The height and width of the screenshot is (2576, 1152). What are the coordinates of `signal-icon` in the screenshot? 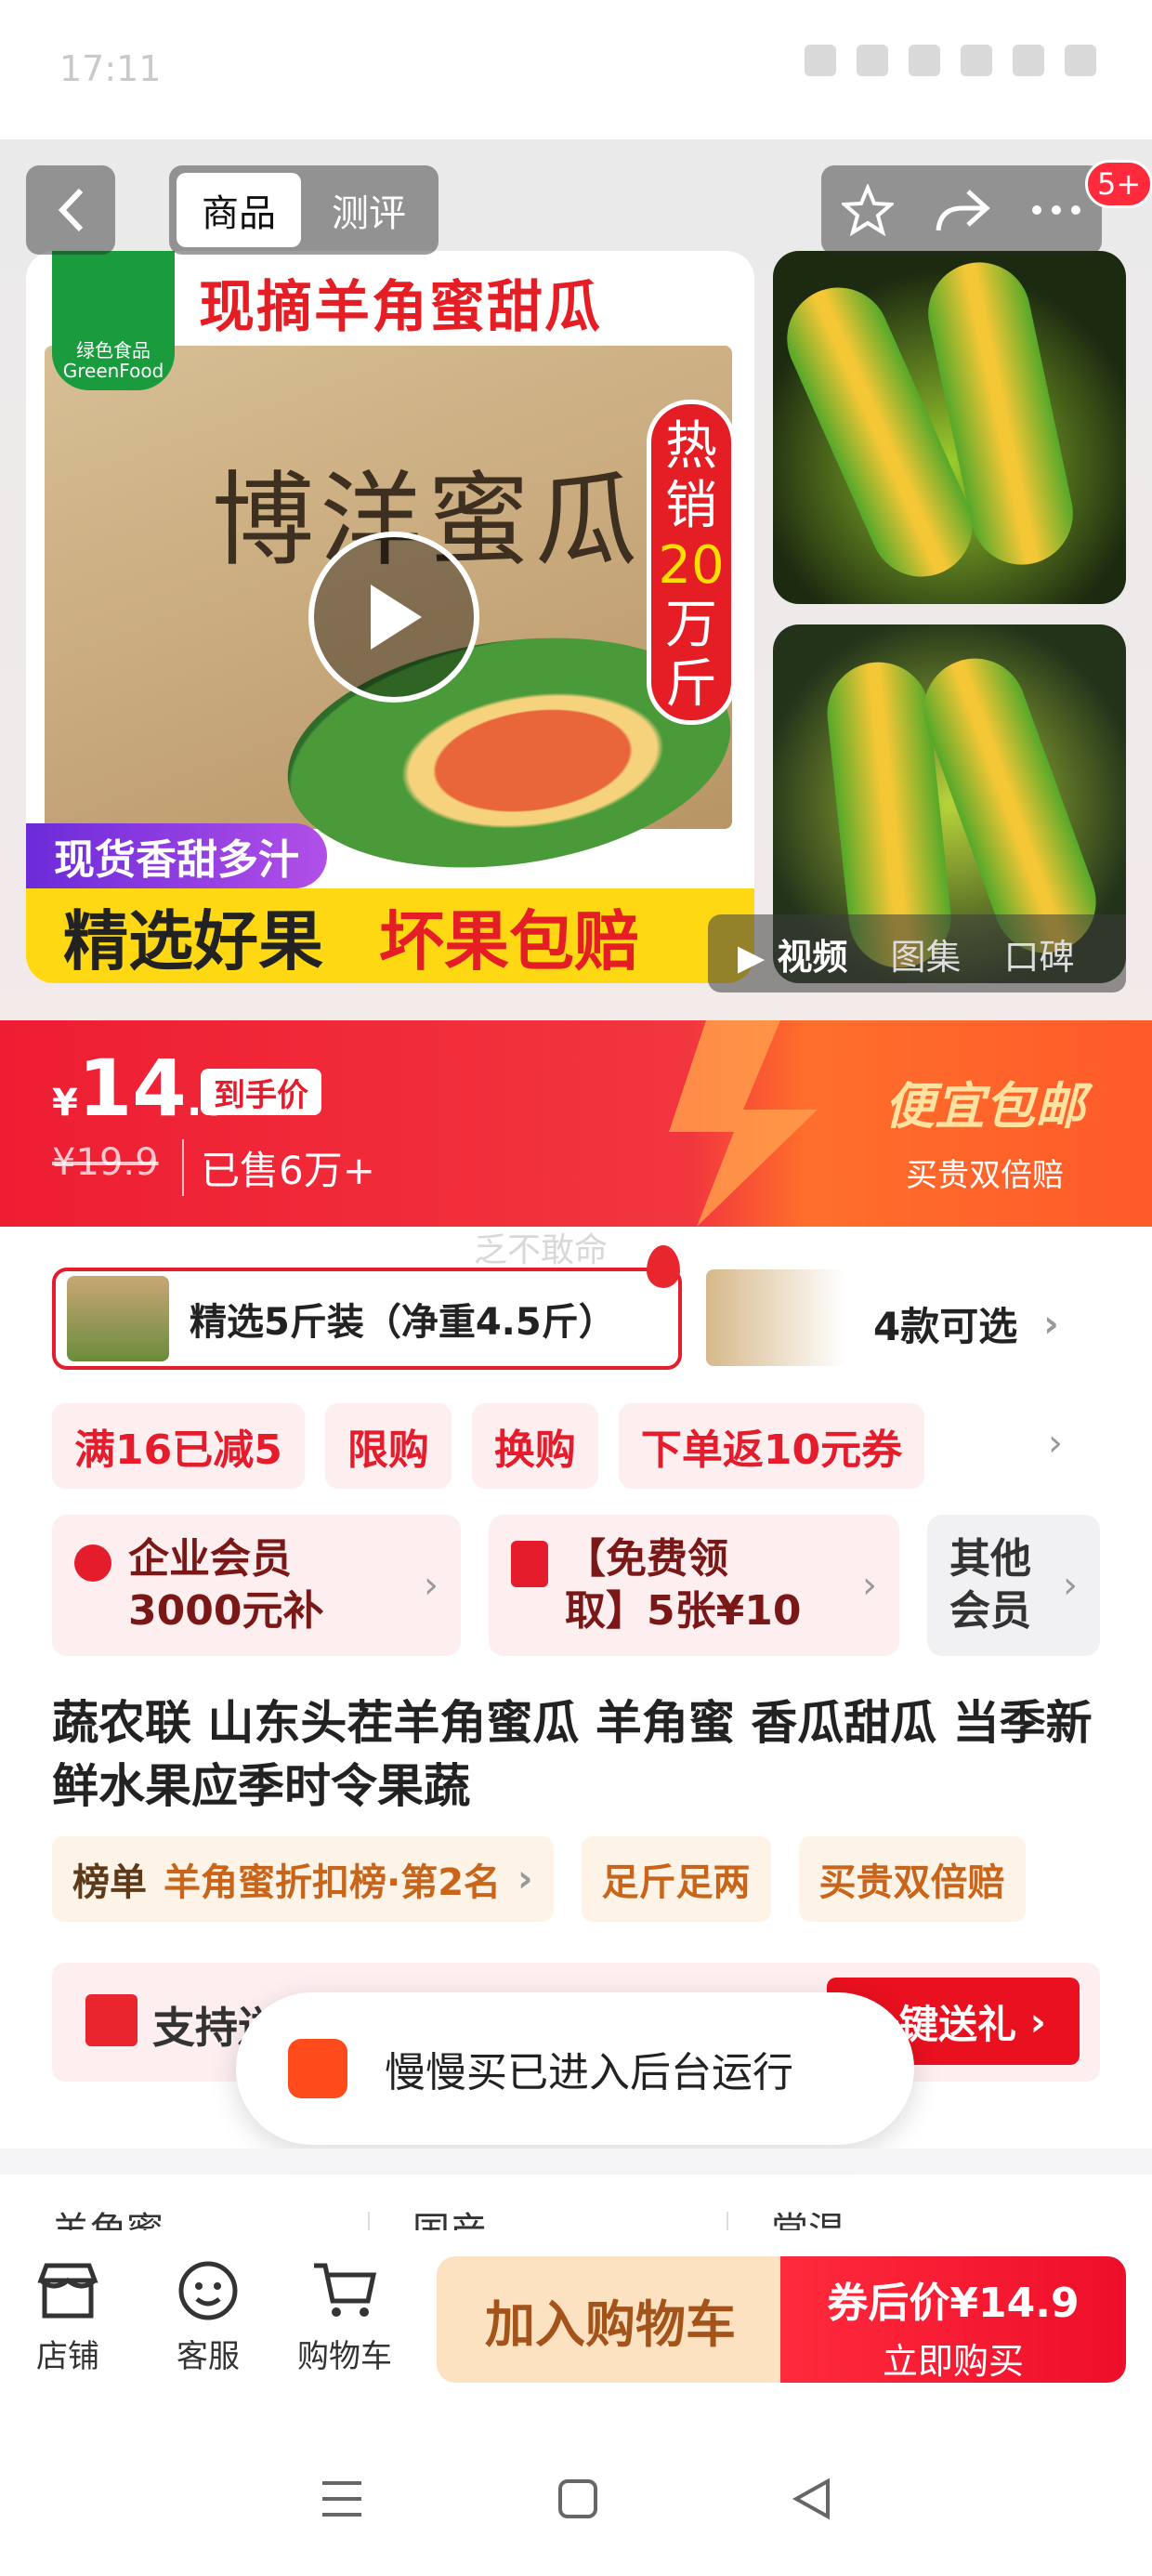 It's located at (976, 60).